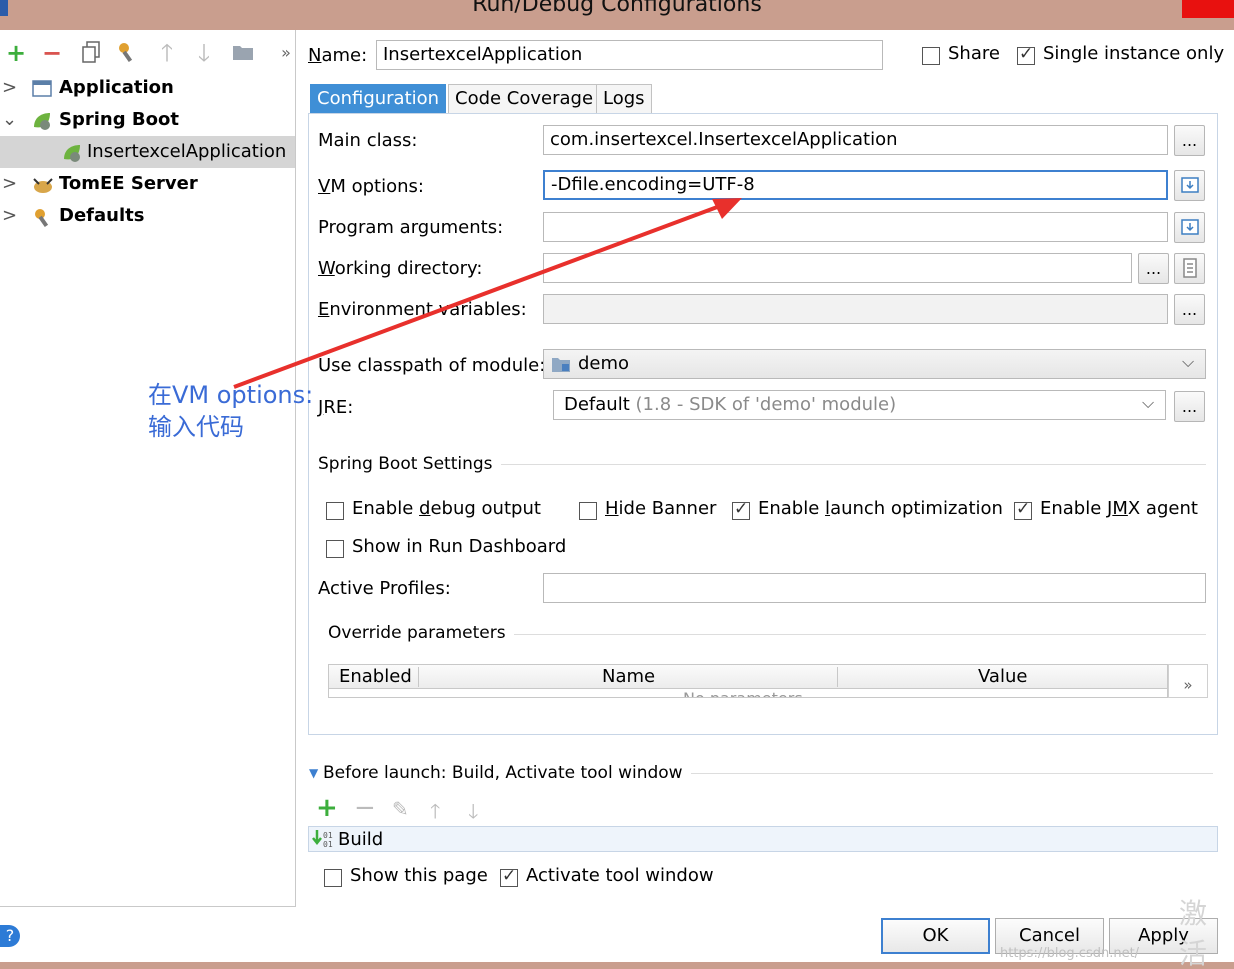  Describe the element at coordinates (481, 295) in the screenshot. I see `annotation-arrow-line` at that location.